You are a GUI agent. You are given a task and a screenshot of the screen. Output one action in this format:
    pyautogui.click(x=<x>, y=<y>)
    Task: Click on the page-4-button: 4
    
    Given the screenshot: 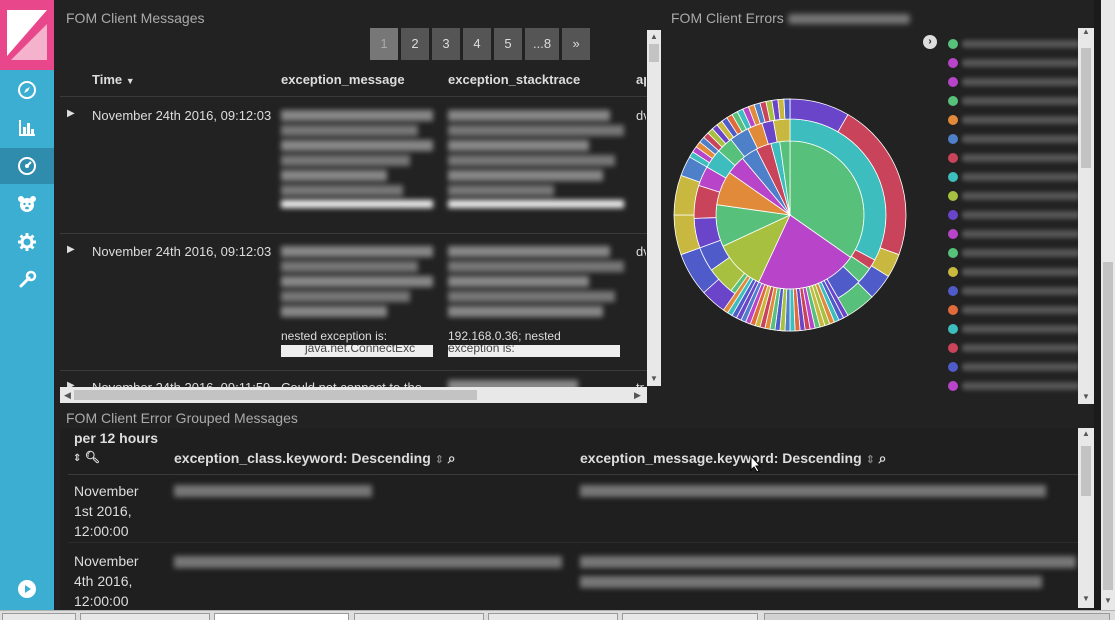 What is the action you would take?
    pyautogui.click(x=477, y=44)
    